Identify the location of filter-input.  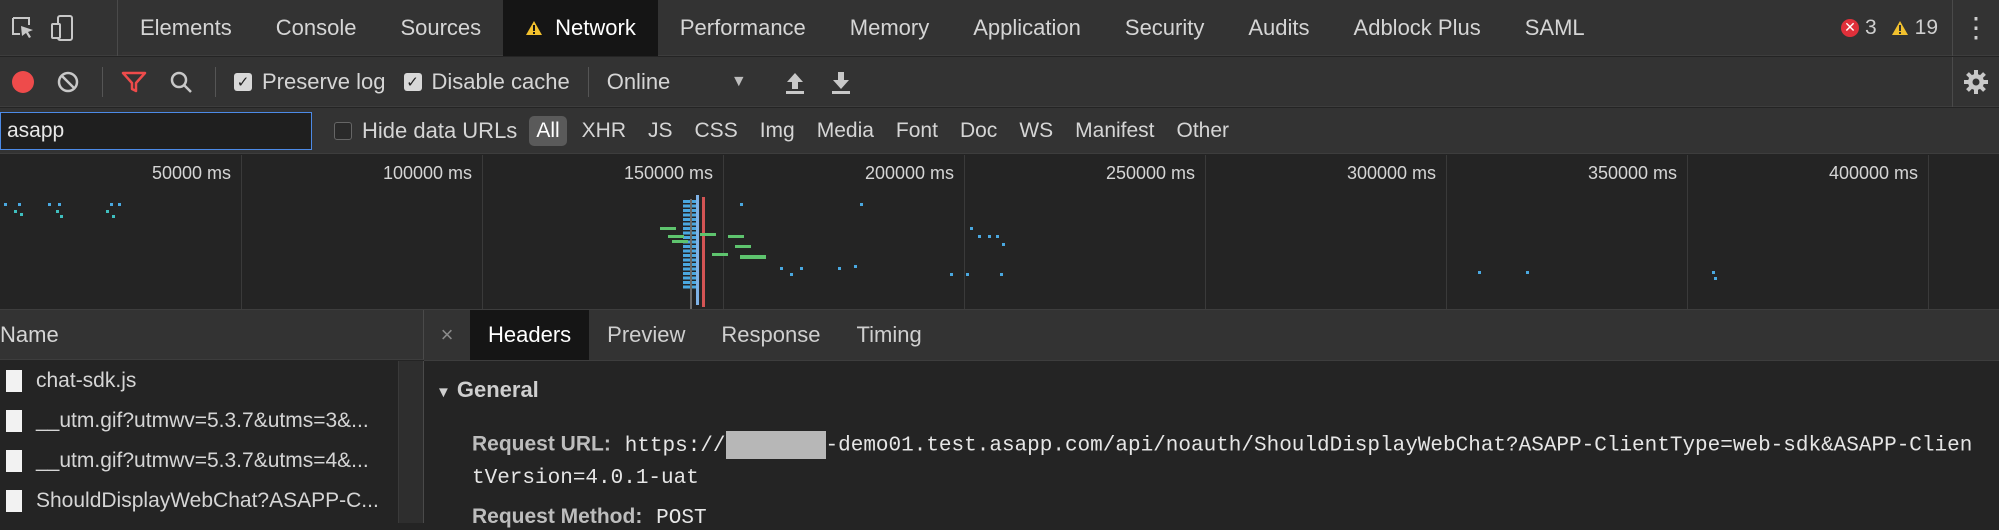
(156, 130).